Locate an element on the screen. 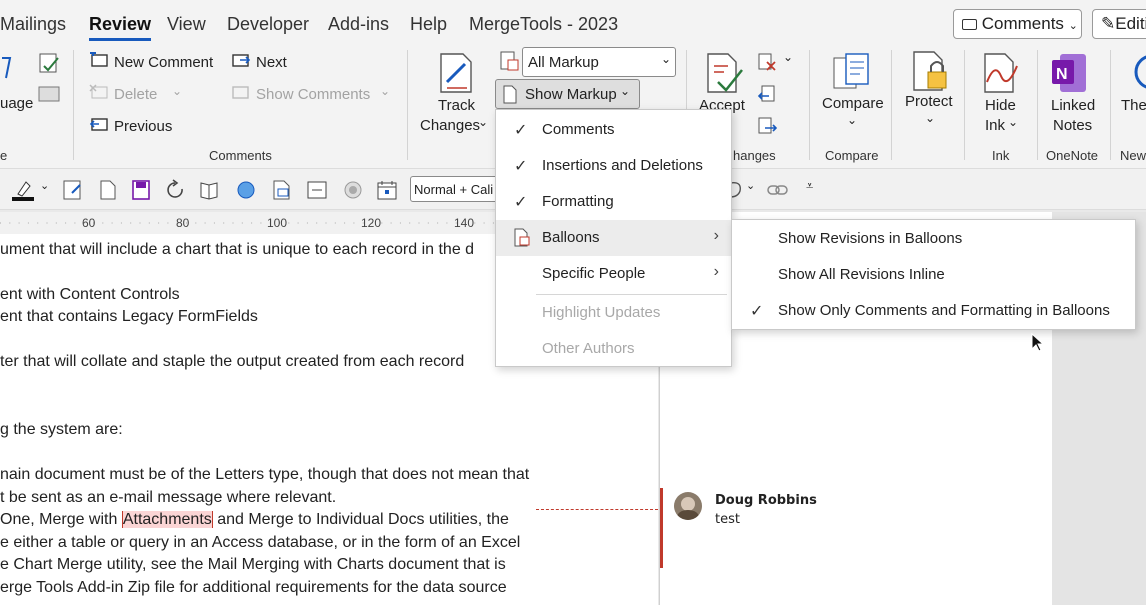 The image size is (1146, 605). book-icon is located at coordinates (210, 190).